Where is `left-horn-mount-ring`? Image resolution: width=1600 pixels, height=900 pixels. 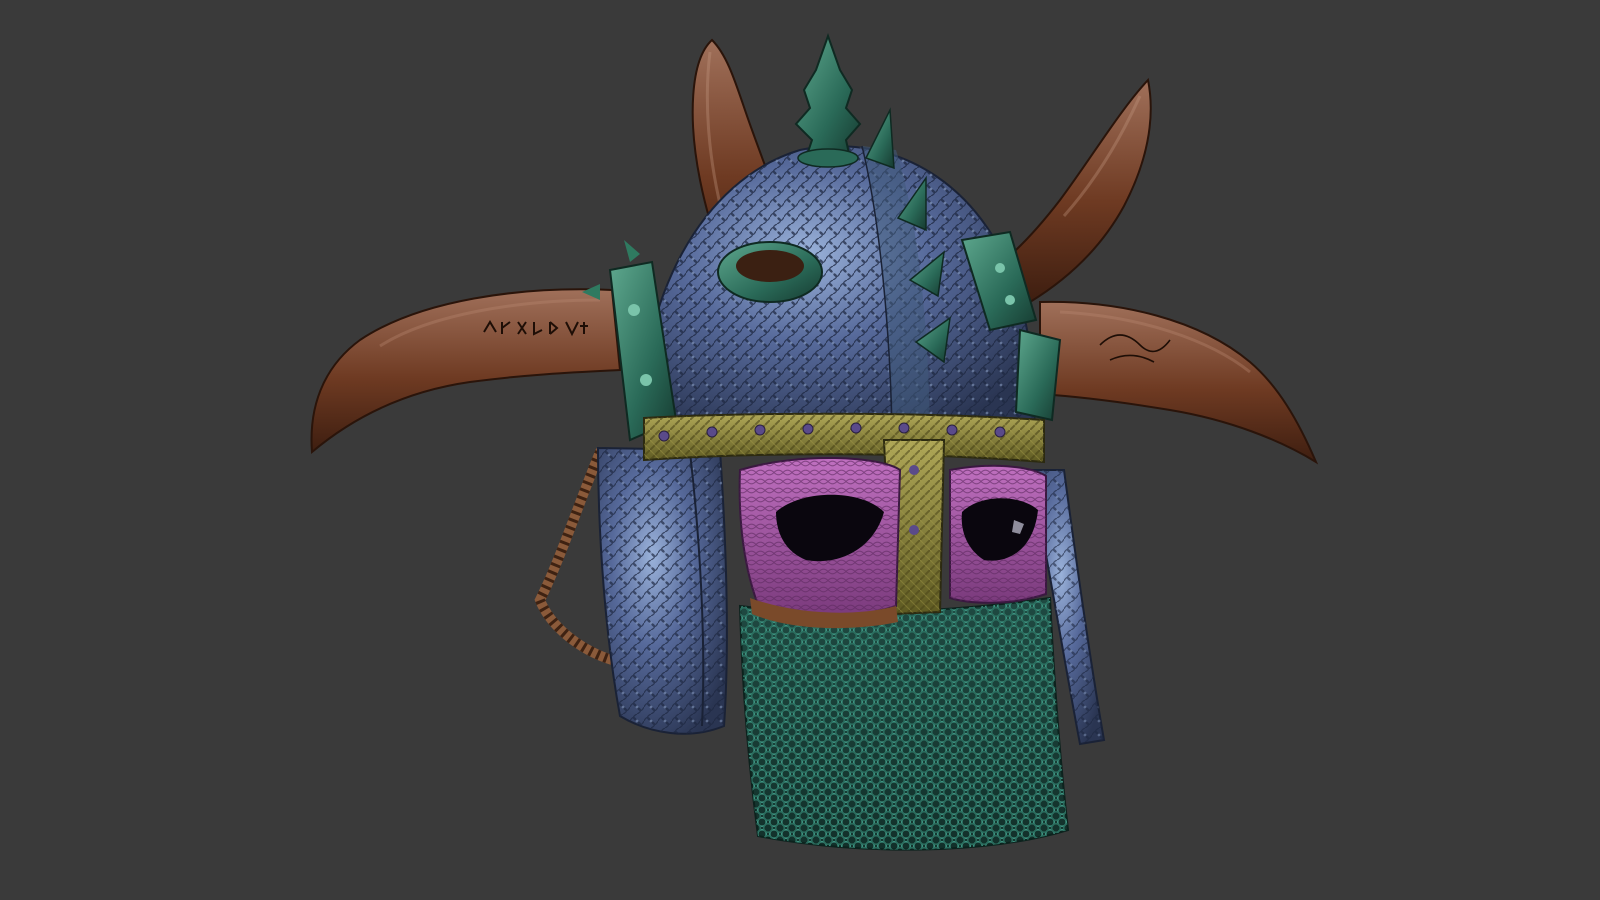 left-horn-mount-ring is located at coordinates (770, 272).